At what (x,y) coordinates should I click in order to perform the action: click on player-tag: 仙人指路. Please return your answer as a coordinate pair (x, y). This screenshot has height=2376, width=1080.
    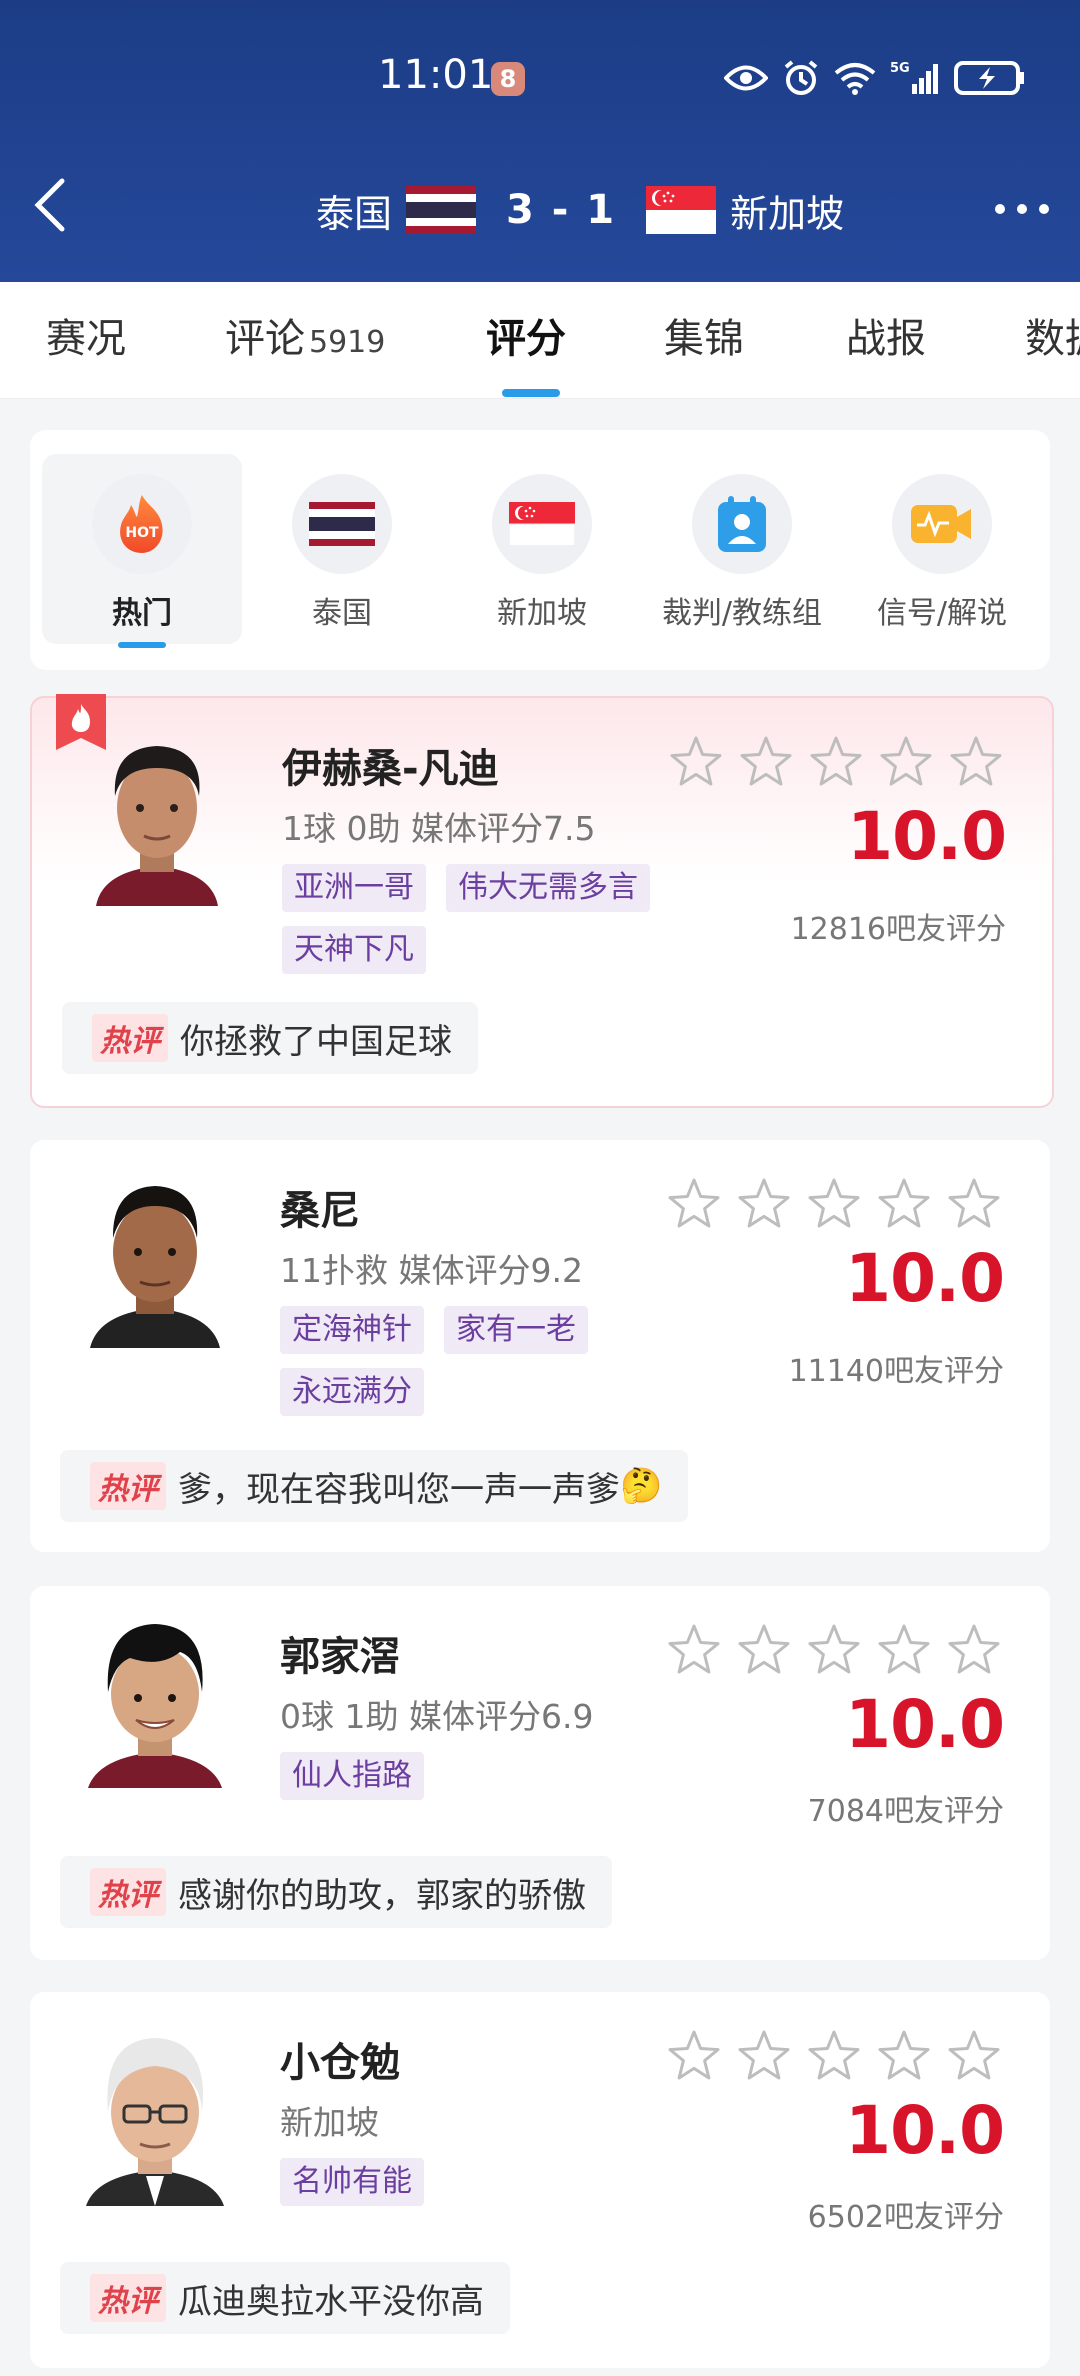
    Looking at the image, I should click on (352, 1776).